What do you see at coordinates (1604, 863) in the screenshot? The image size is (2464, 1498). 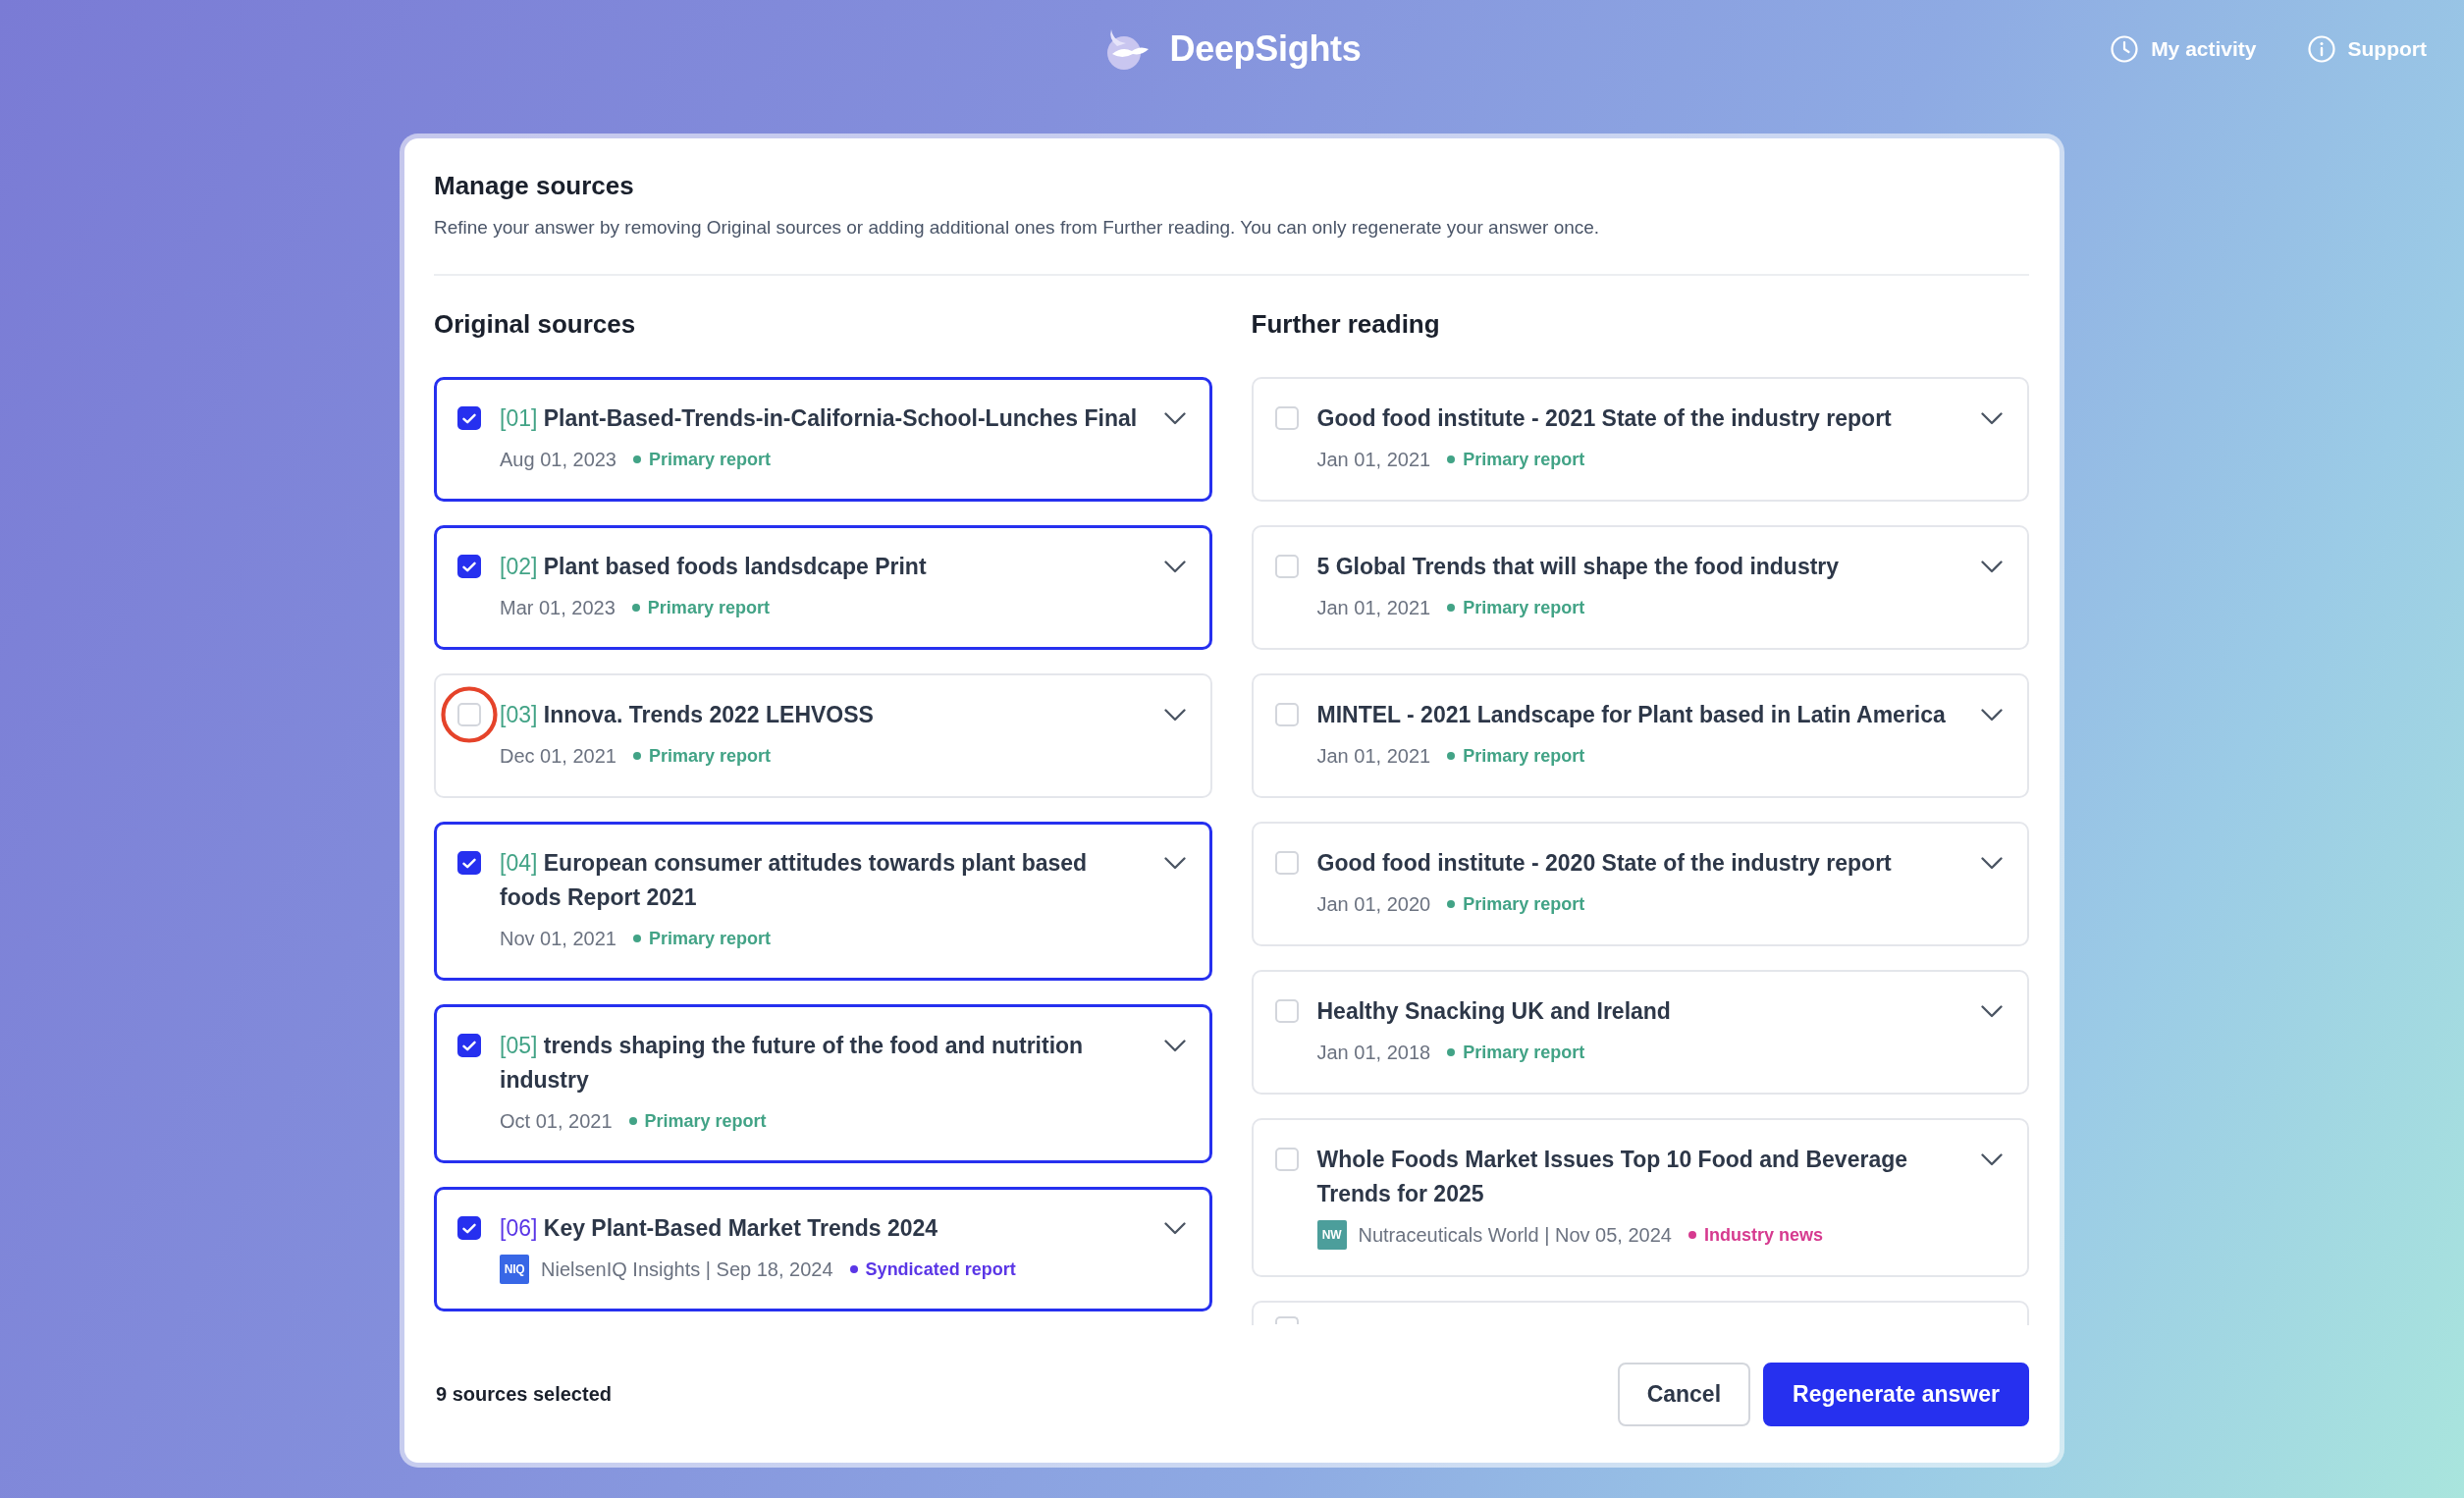 I see `source-title: Good food institute - 2020 State of the industry report` at bounding box center [1604, 863].